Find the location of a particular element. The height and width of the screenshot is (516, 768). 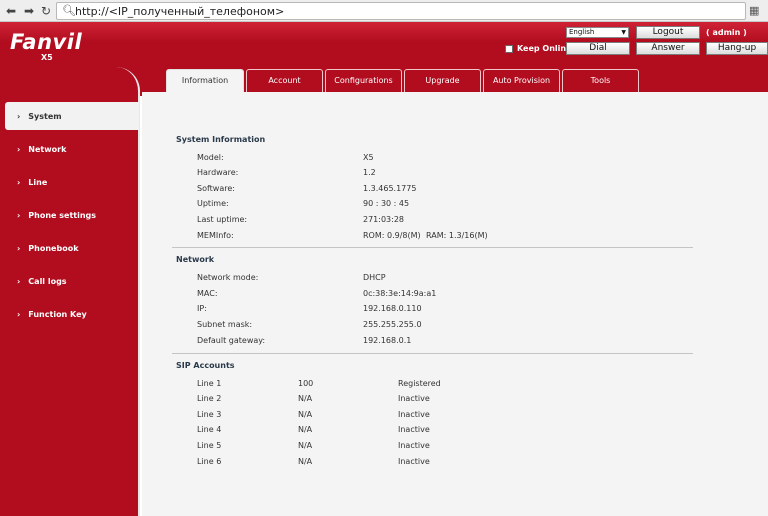

language-select: English ▼ is located at coordinates (597, 32).